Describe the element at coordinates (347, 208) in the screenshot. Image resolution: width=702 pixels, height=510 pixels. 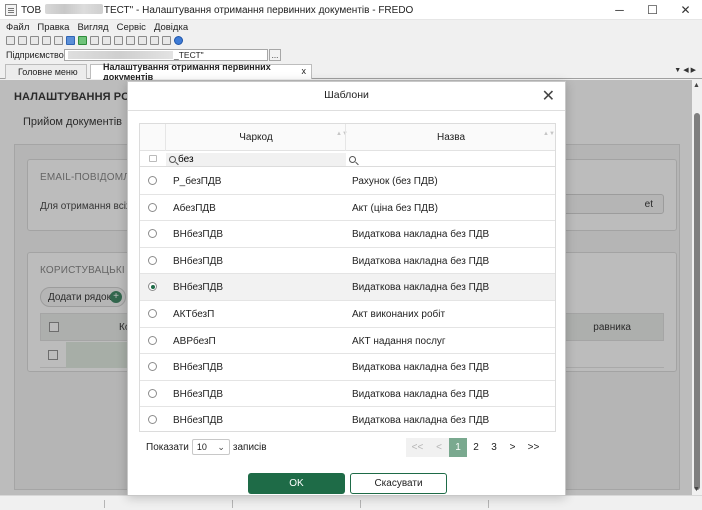
I see `table-row: АбезПДВ Акт (ціна без ПДВ)` at that location.